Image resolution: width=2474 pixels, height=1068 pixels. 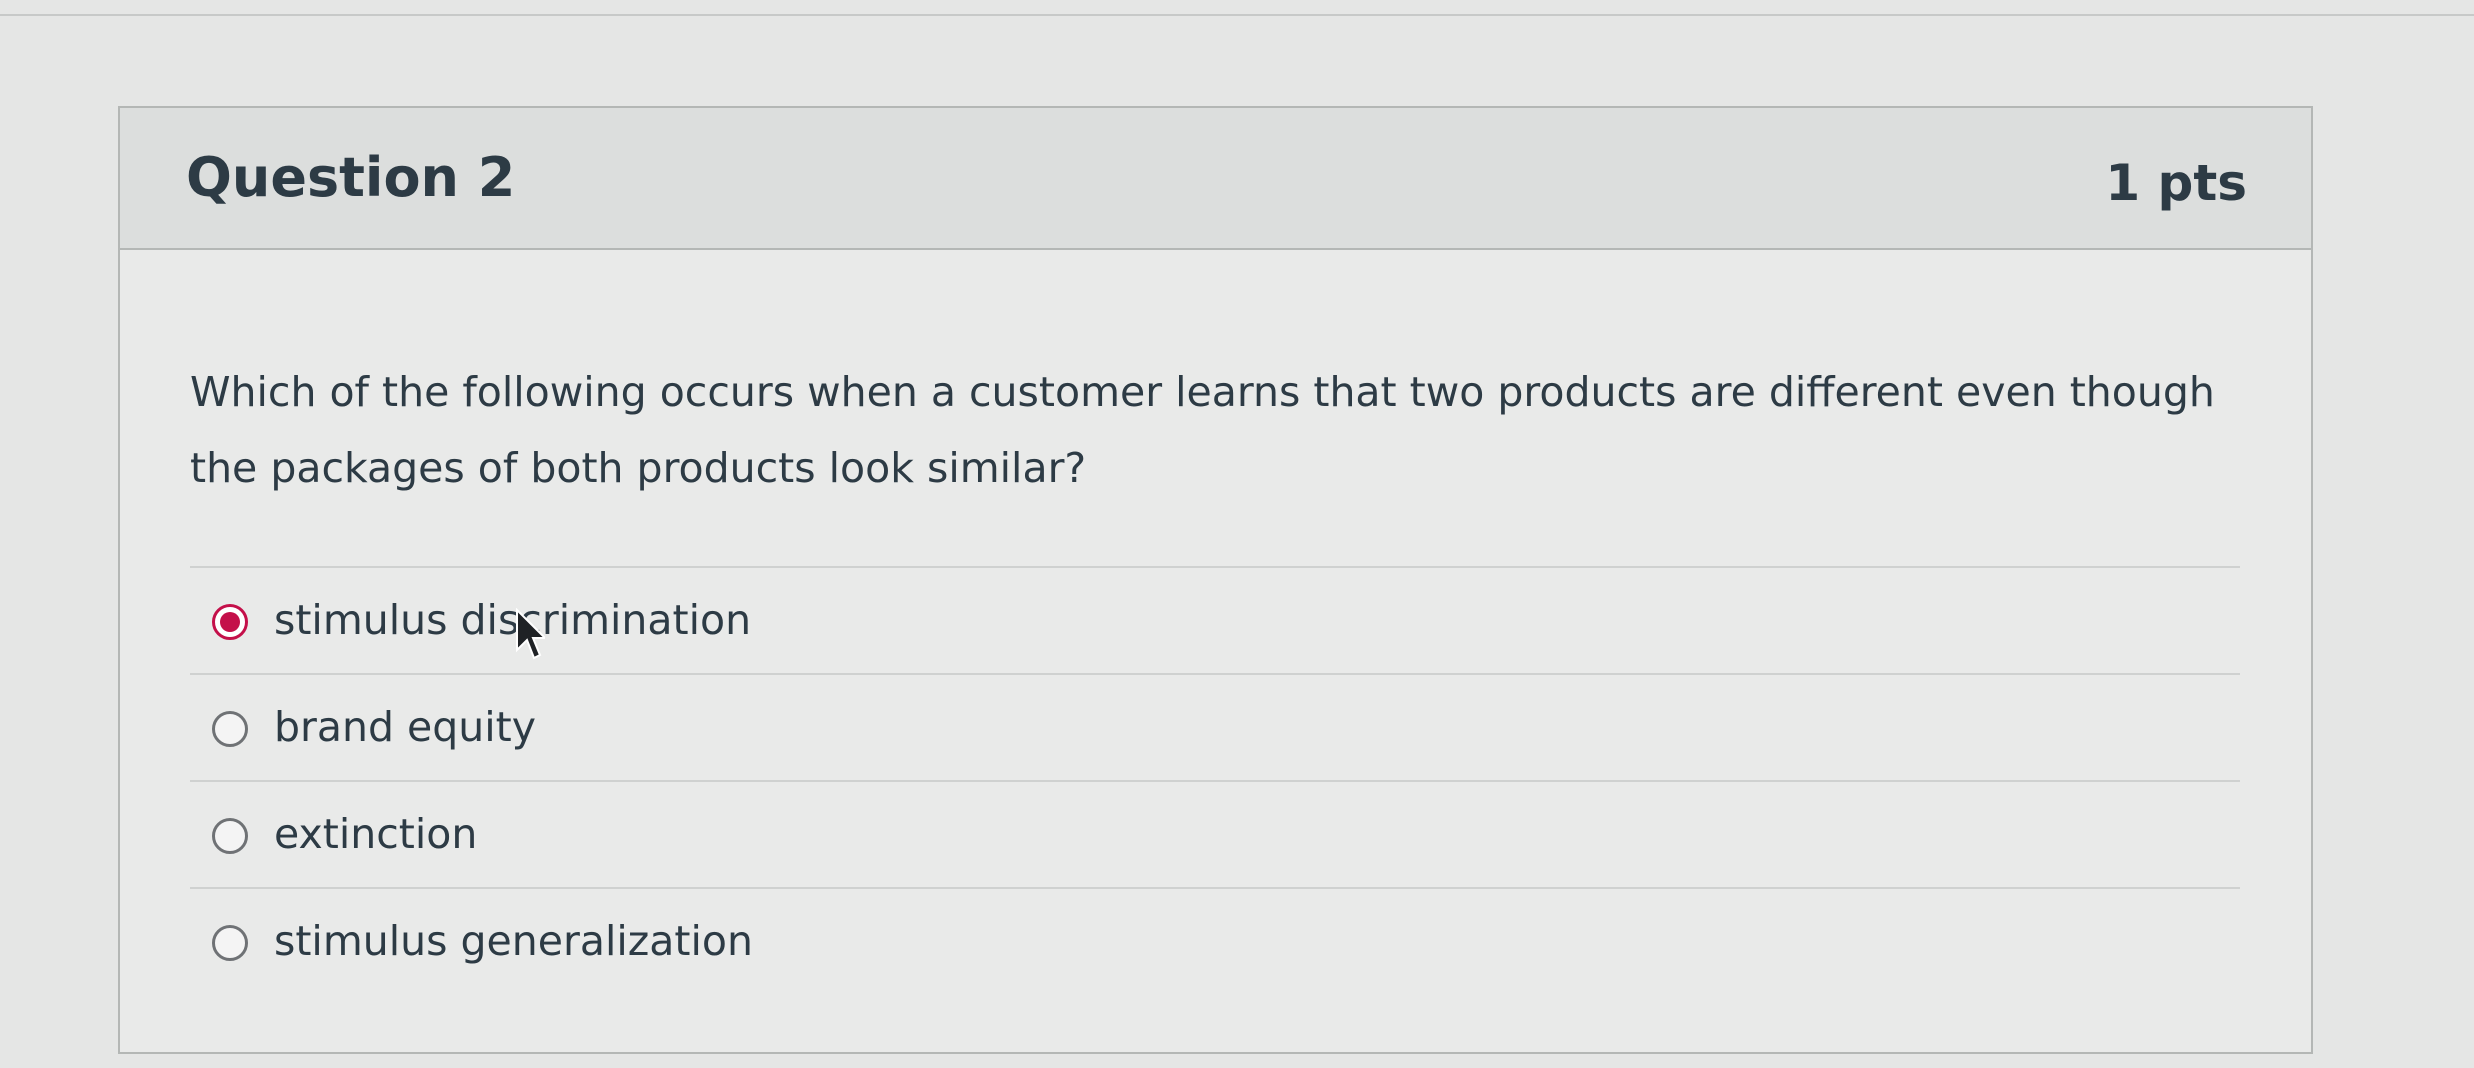 I want to click on answer-option-extinction: extinction, so click(x=1215, y=833).